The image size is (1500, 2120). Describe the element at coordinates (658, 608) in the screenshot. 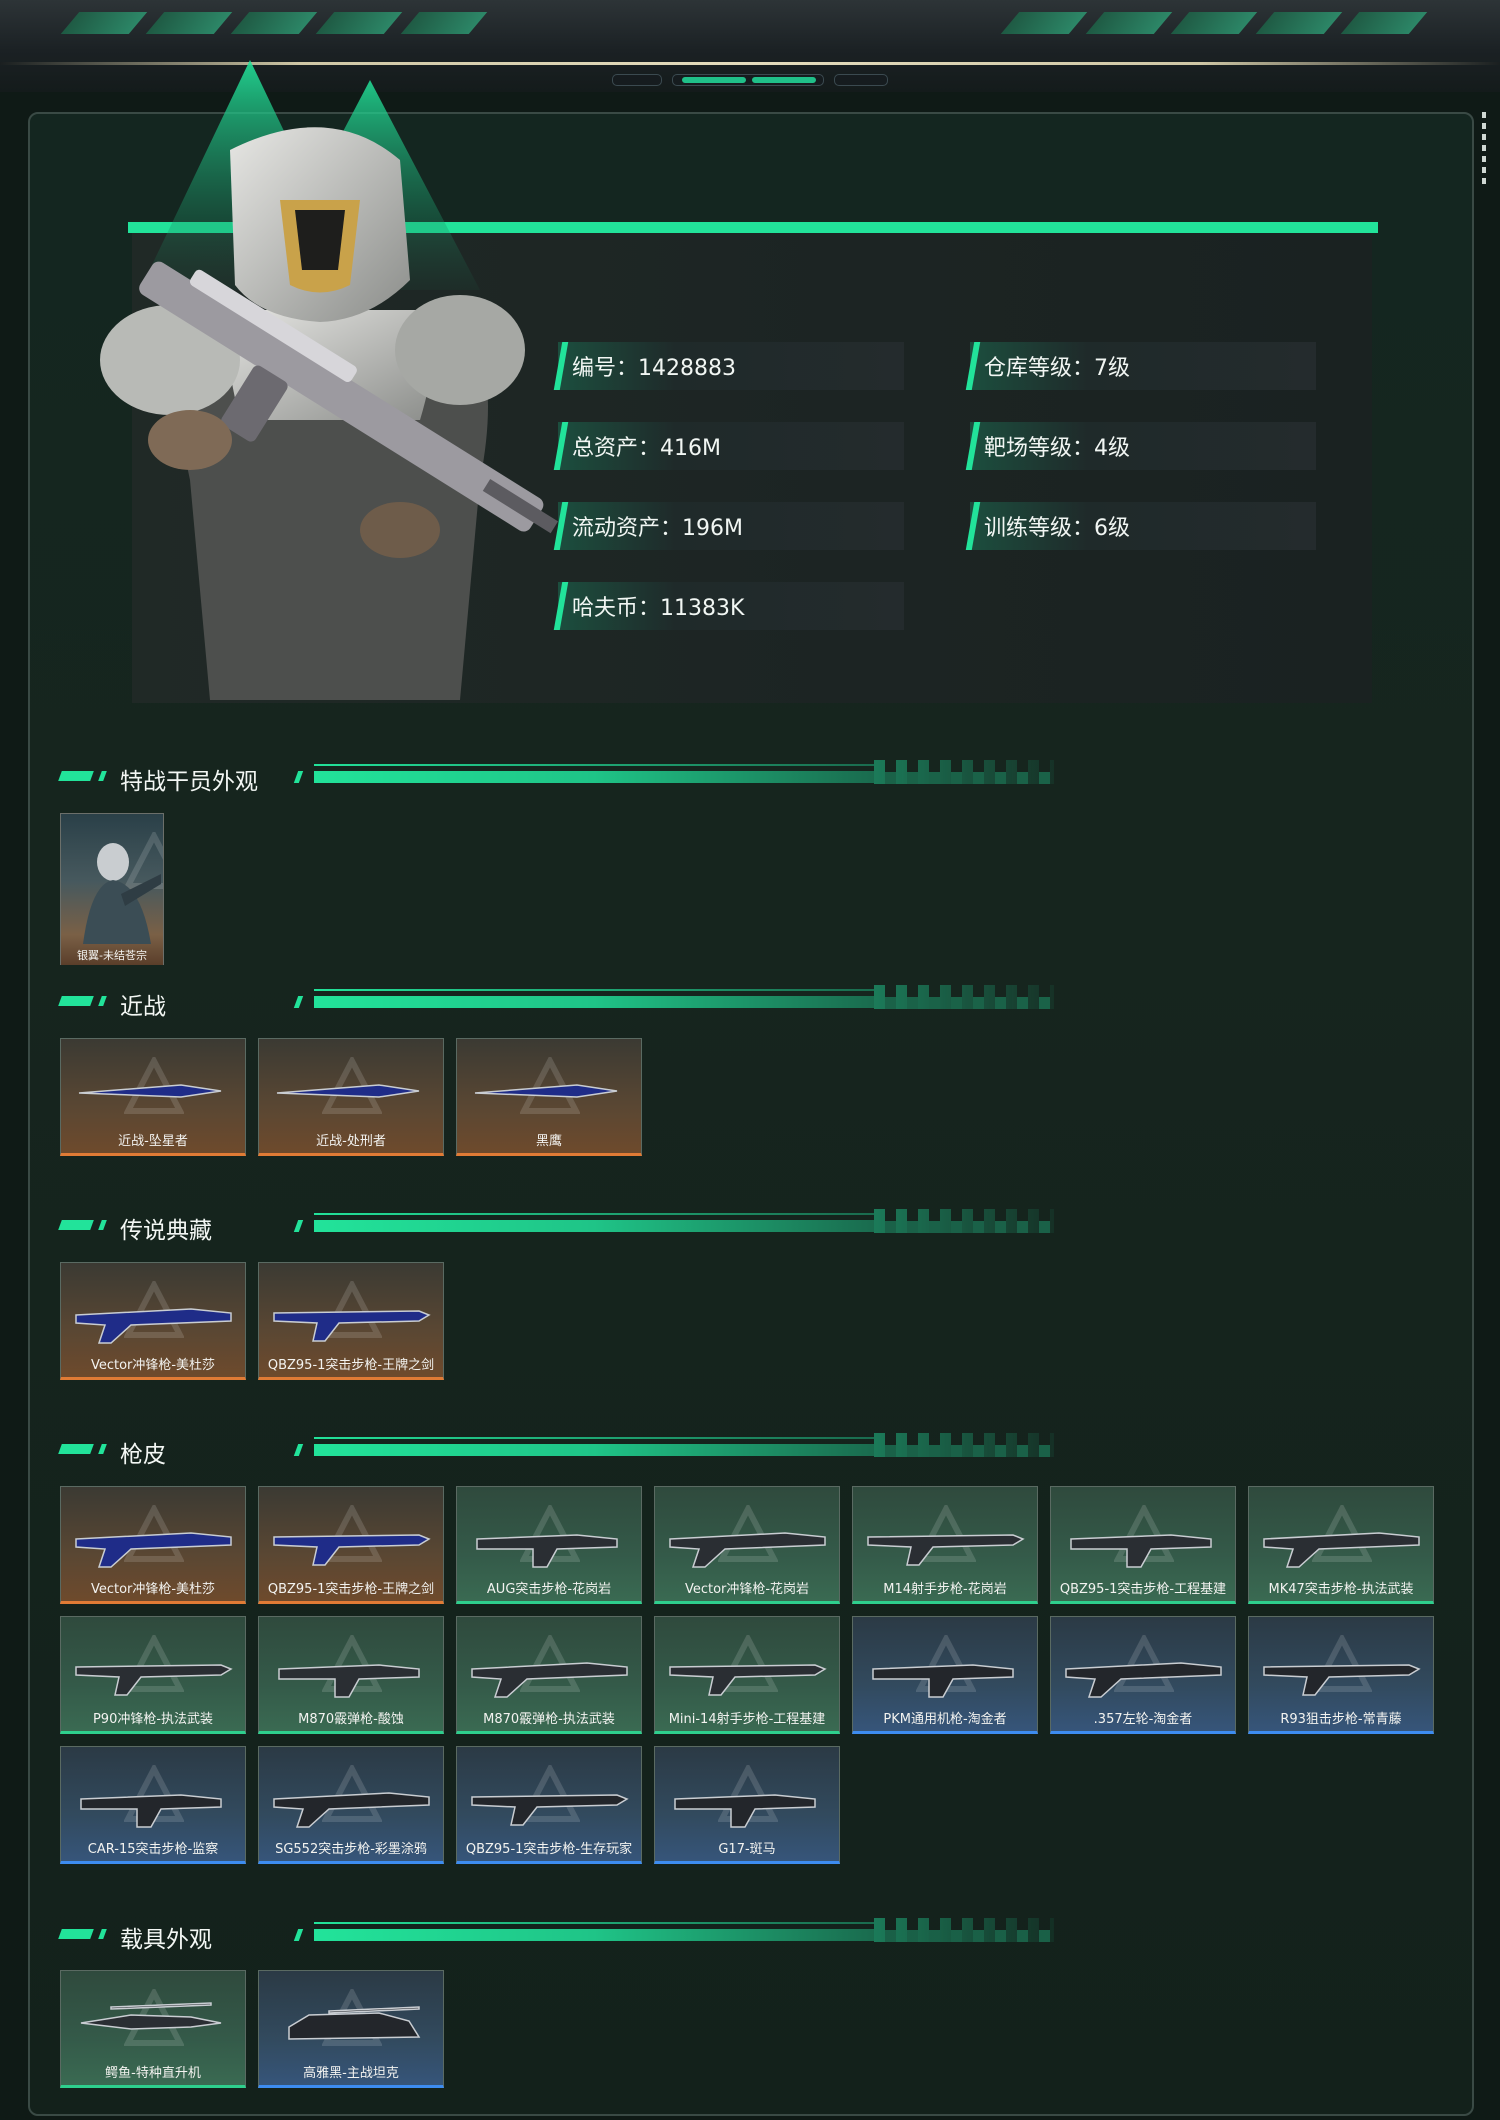

I see `stat-havoc-coins-text: 哈夫币：11383K` at that location.